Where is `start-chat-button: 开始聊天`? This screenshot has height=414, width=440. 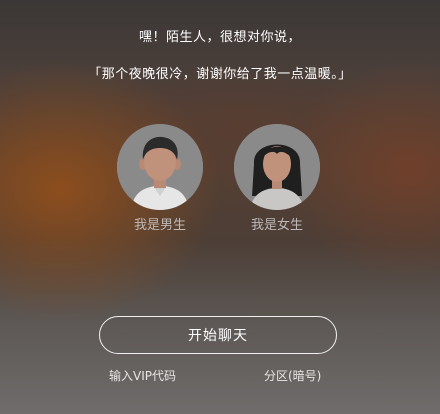
start-chat-button: 开始聊天 is located at coordinates (218, 335).